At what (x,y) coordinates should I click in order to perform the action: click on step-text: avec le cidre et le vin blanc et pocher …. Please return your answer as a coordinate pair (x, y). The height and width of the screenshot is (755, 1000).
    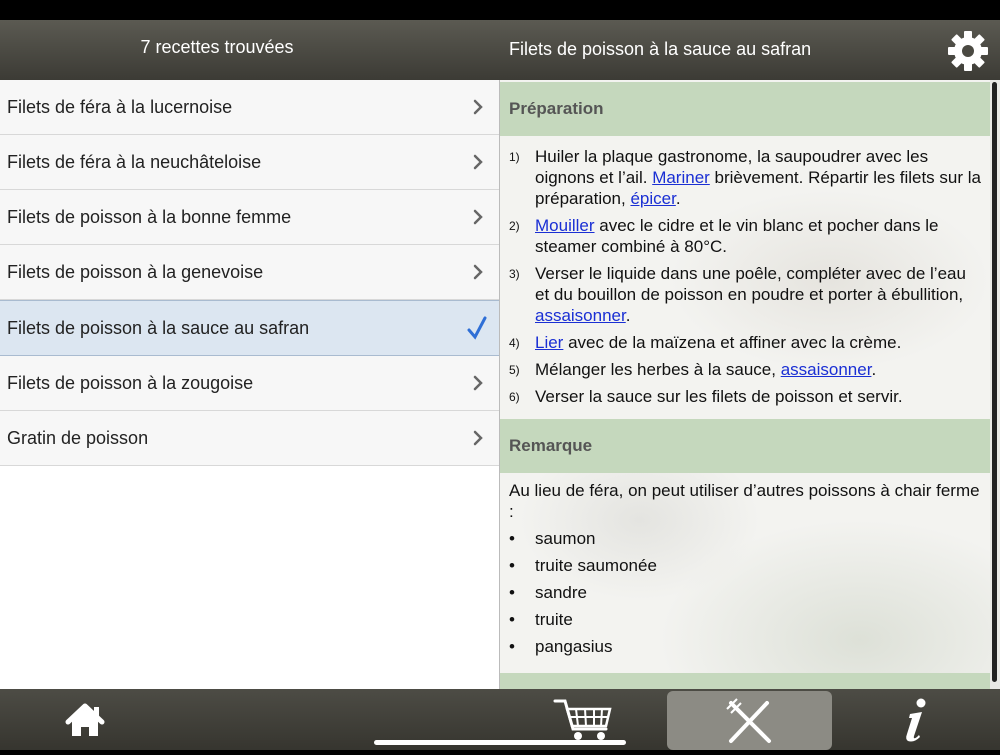
    Looking at the image, I should click on (737, 236).